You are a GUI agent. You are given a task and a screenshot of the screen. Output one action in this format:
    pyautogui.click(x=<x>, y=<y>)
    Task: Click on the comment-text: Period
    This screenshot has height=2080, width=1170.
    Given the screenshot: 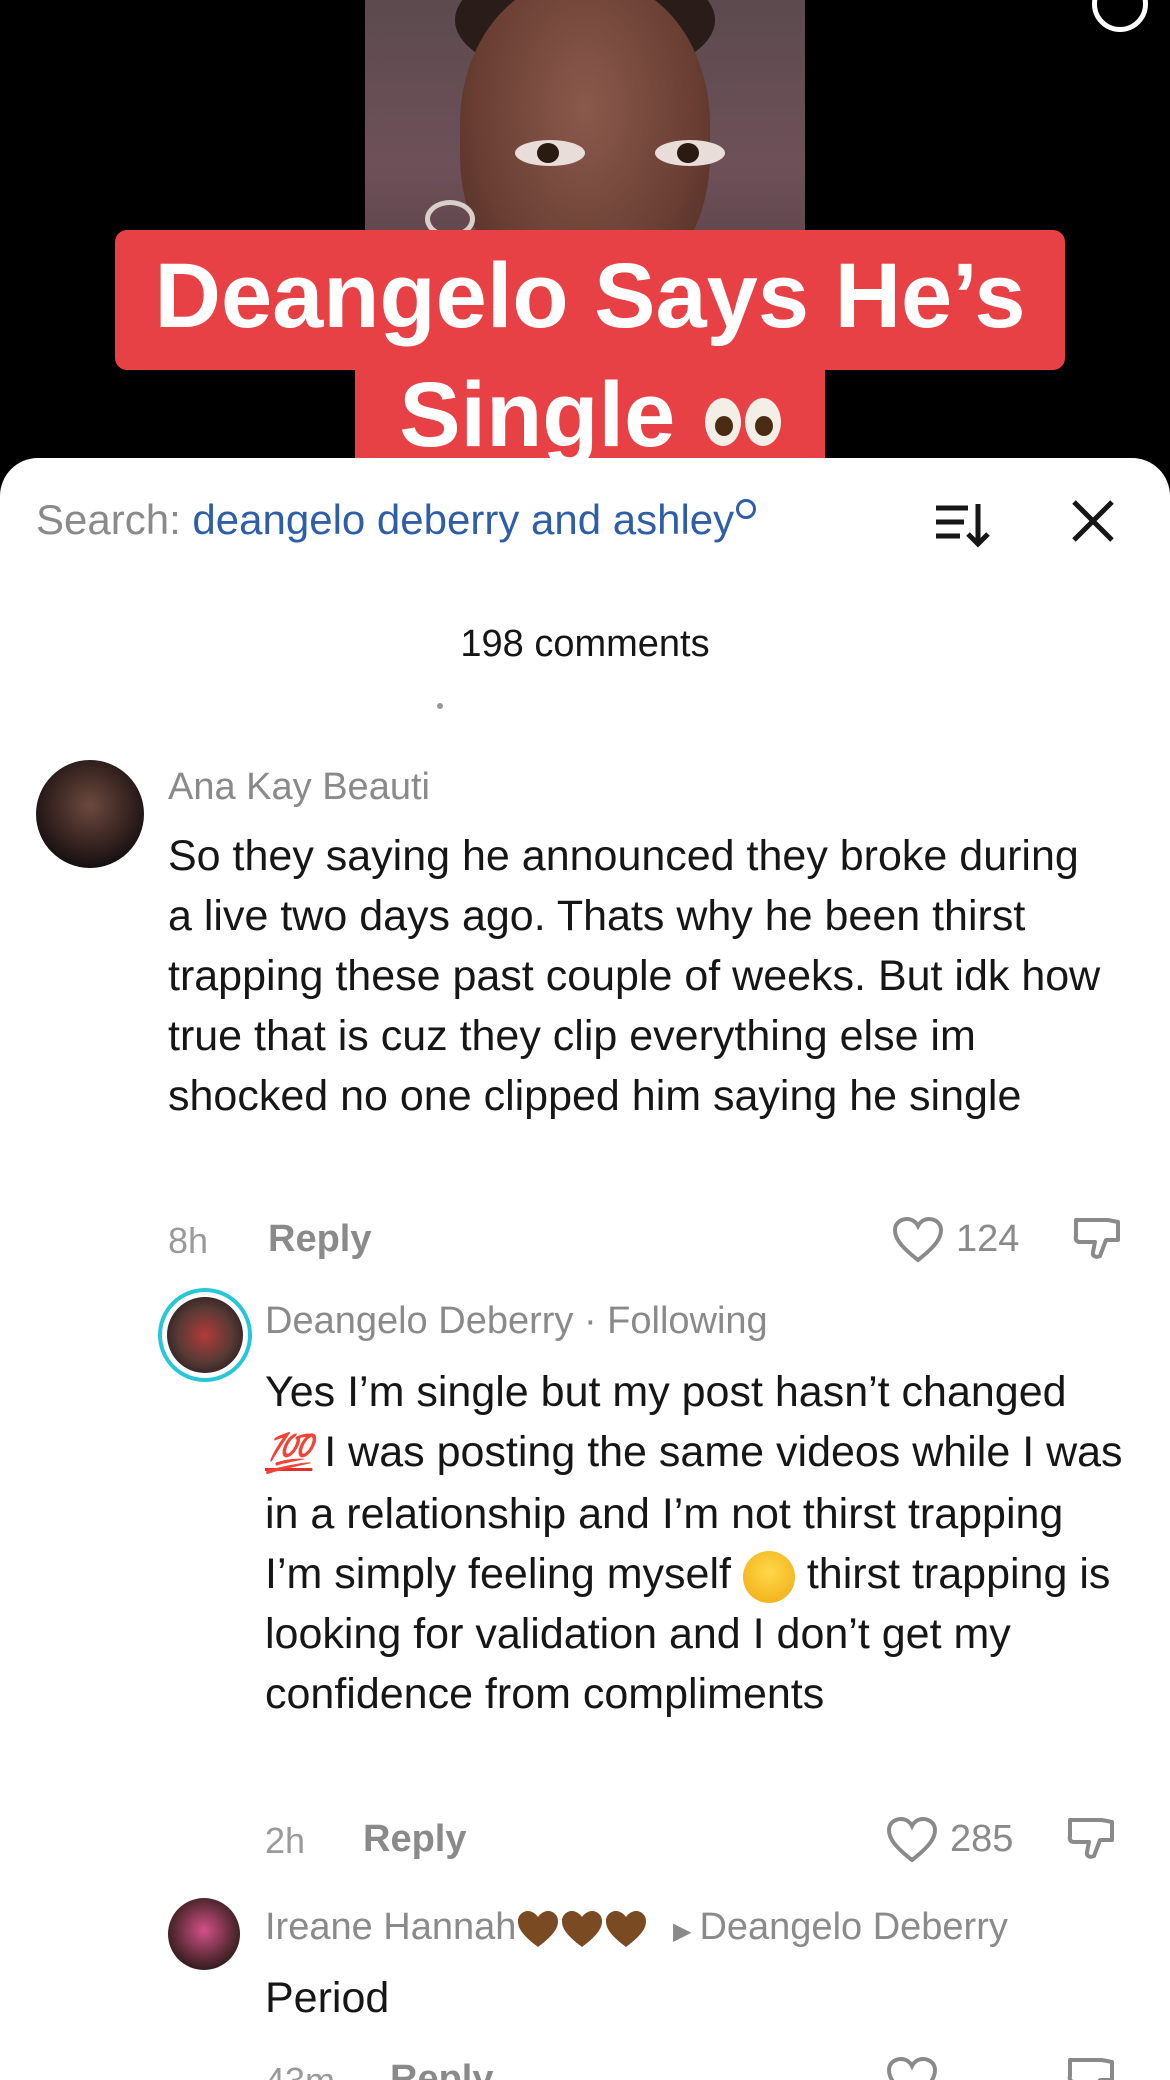 What is the action you would take?
    pyautogui.click(x=327, y=1998)
    